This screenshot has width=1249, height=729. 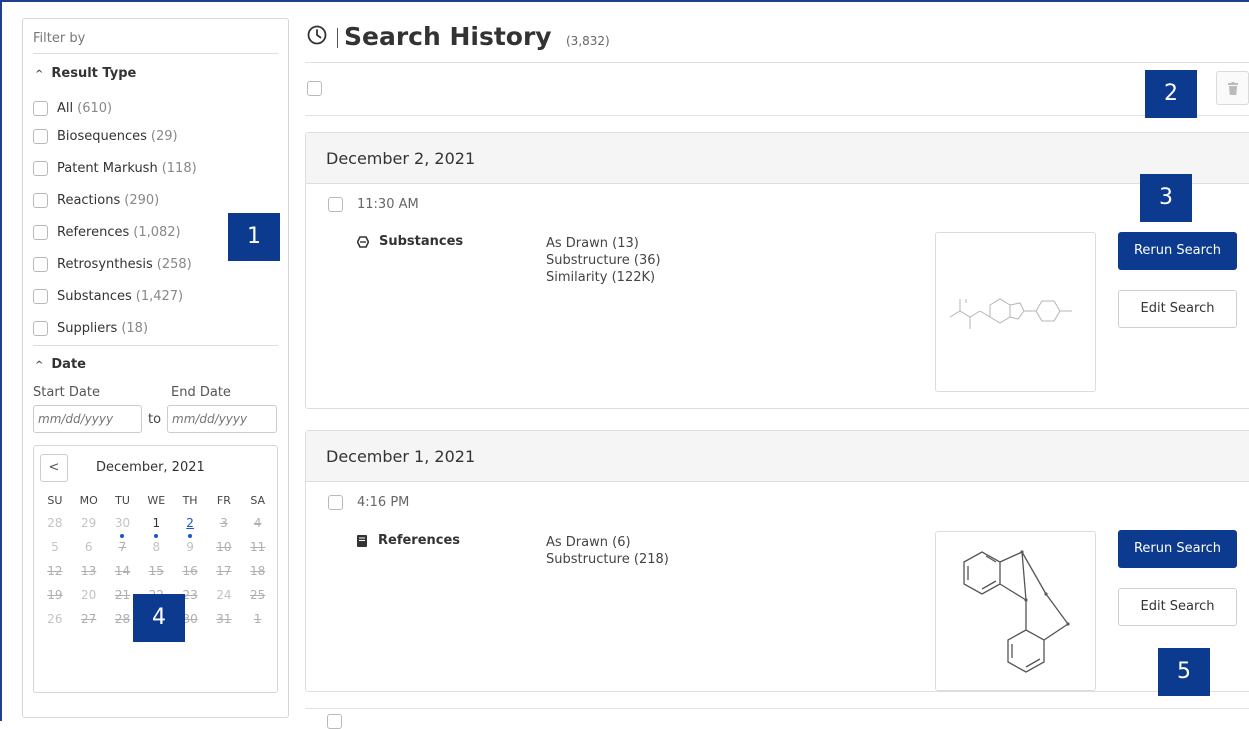 I want to click on filter-option-retrosynthesis: Retrosynthesis (258), so click(x=112, y=264).